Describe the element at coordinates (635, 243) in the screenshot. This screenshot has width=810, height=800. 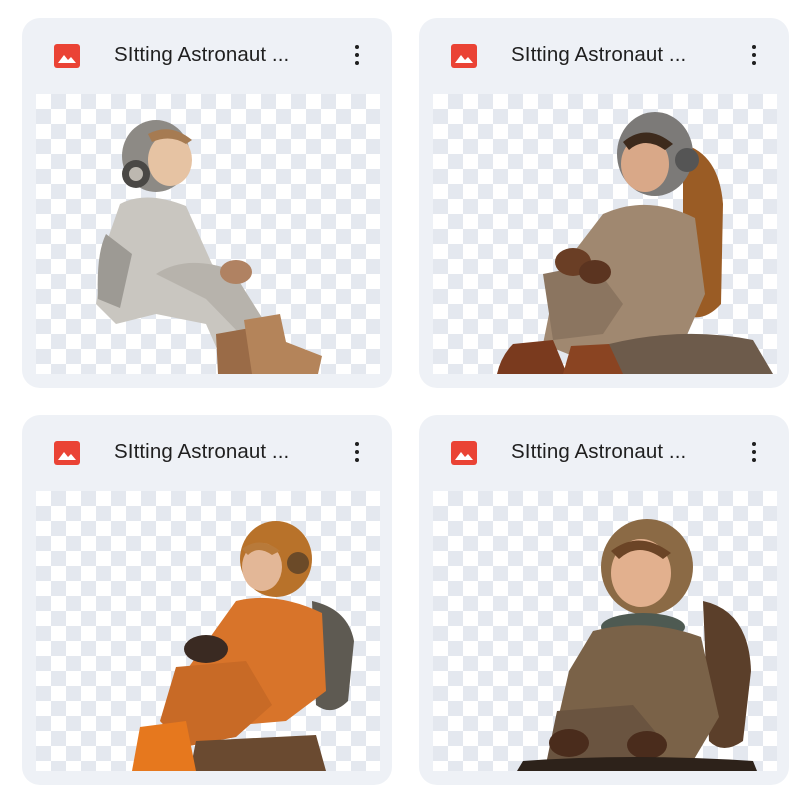
I see `astronaut-tan-image` at that location.